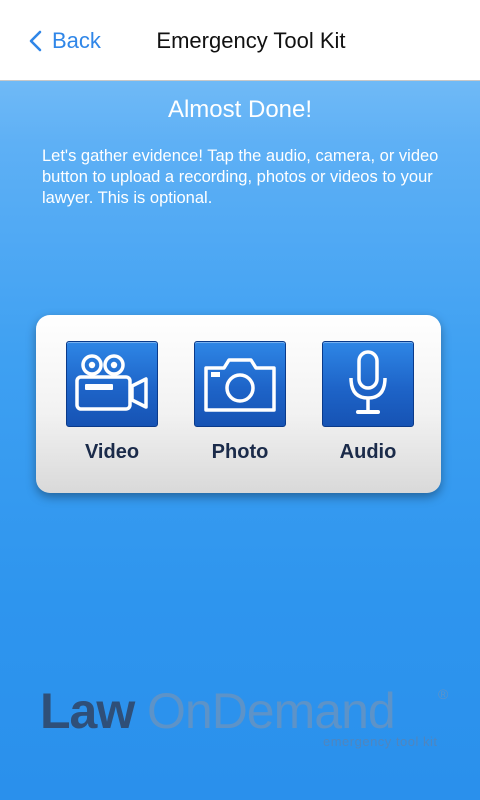  Describe the element at coordinates (368, 452) in the screenshot. I see `audio-label: Audio` at that location.